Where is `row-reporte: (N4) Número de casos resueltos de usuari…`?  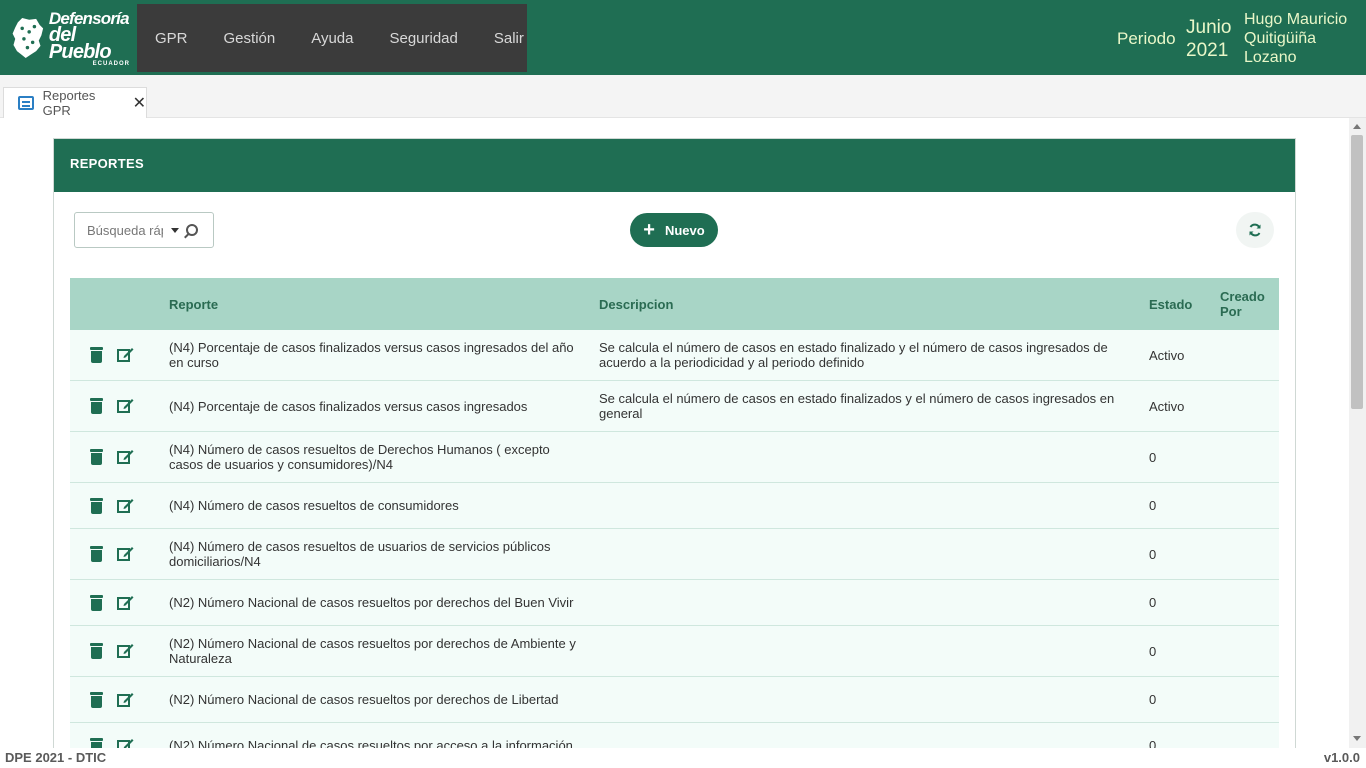
row-reporte: (N4) Número de casos resueltos de usuari… is located at coordinates (360, 554).